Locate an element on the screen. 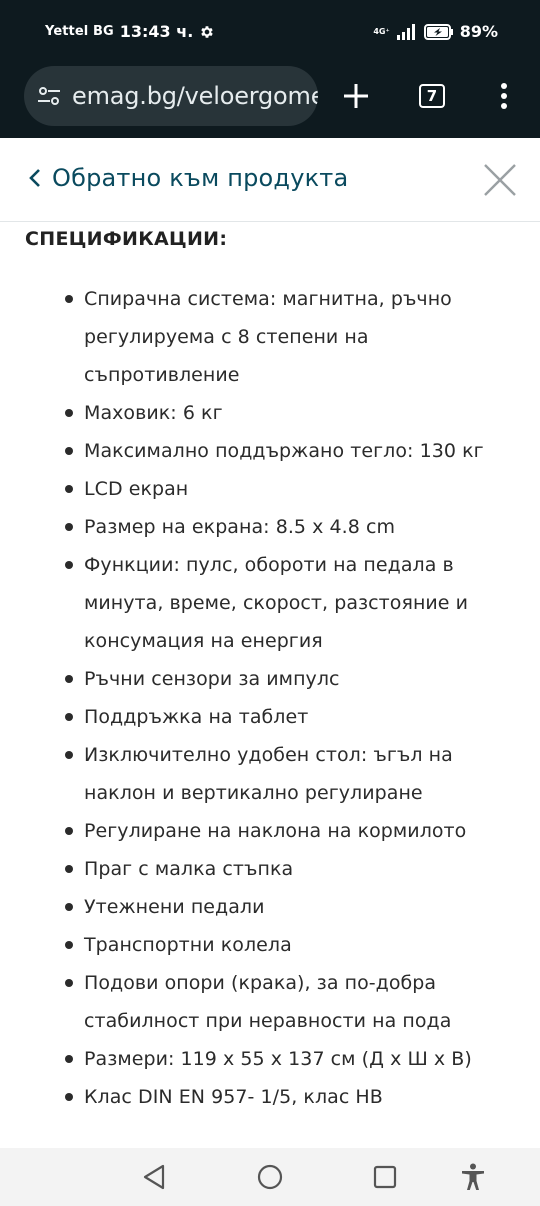 This screenshot has width=540, height=1206. accessibility-icon is located at coordinates (473, 1177).